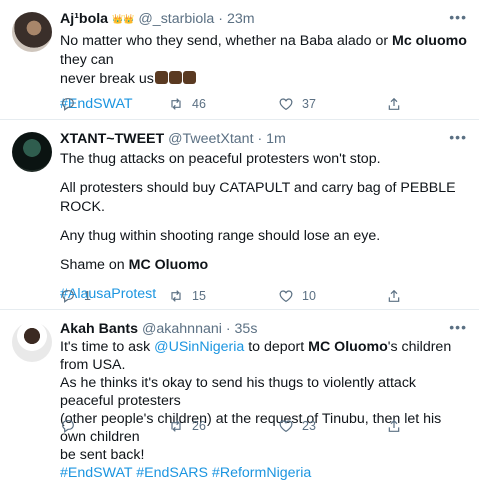 The image size is (479, 482). What do you see at coordinates (263, 298) in the screenshot?
I see `tweet-actions: 1 15 10` at bounding box center [263, 298].